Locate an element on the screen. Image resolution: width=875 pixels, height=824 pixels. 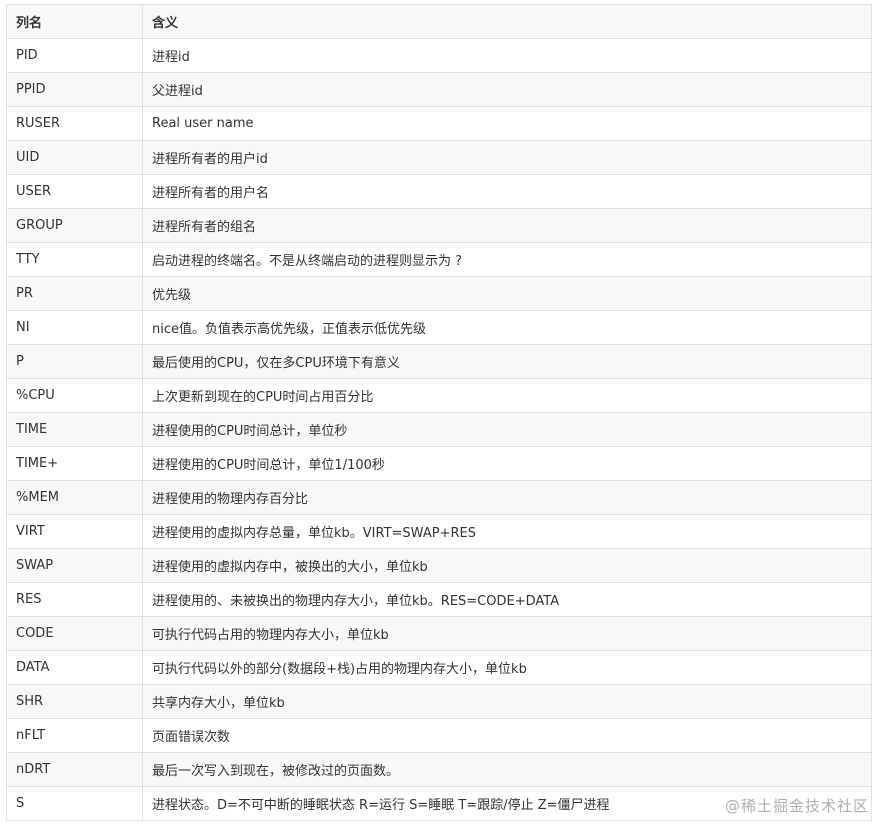
cell-meaning: 进程使用的虚拟内存中，被换出的大小，单位kb is located at coordinates (507, 565).